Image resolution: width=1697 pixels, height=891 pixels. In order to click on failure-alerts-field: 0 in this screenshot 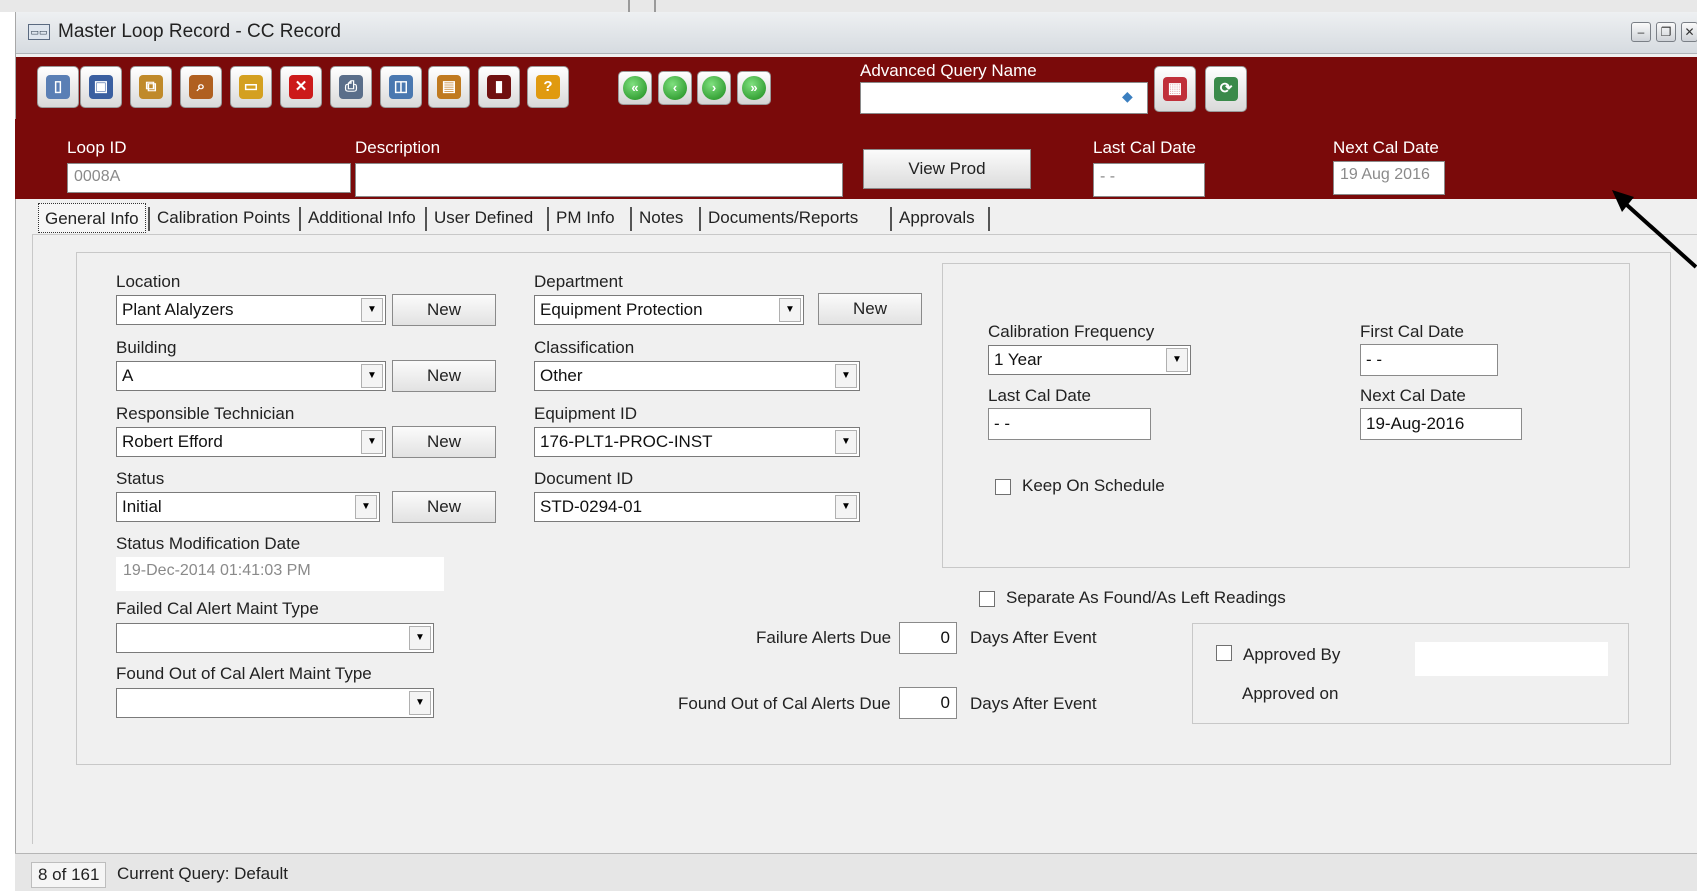, I will do `click(928, 638)`.